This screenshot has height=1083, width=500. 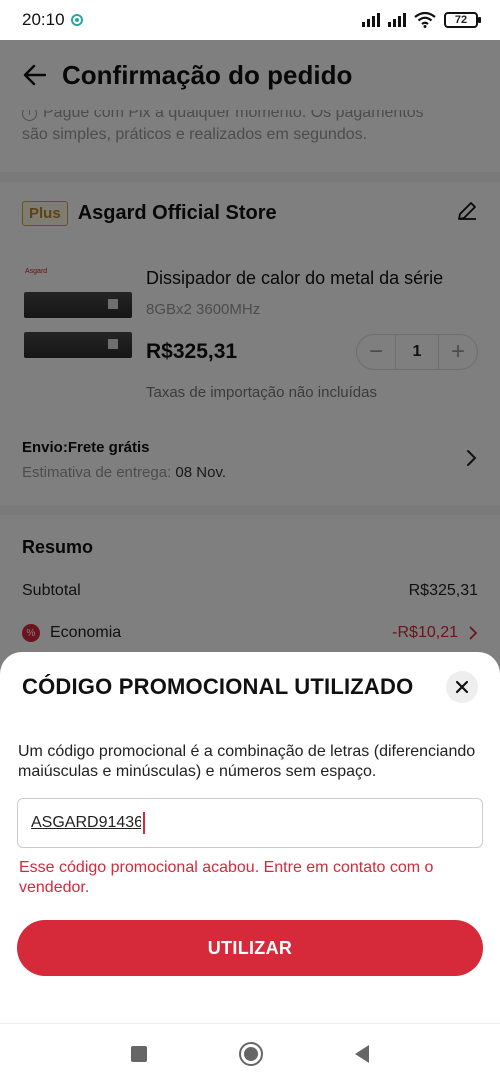 I want to click on close-button, so click(x=462, y=687).